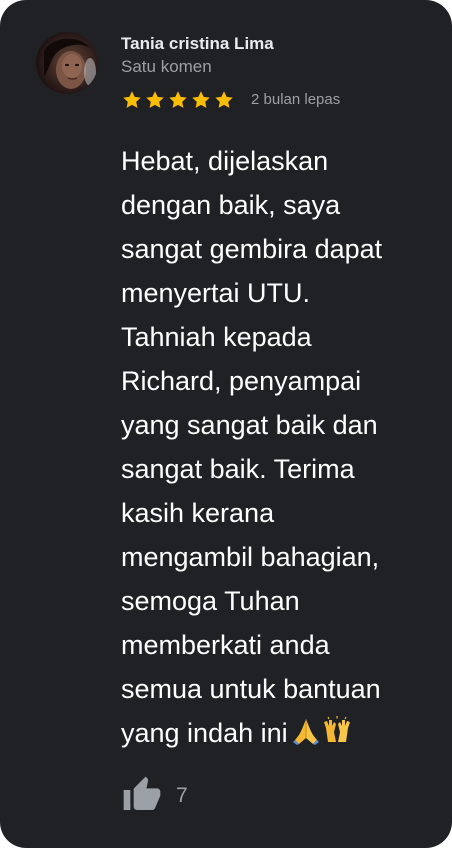 The image size is (452, 848). I want to click on thumbs-up-icon, so click(142, 793).